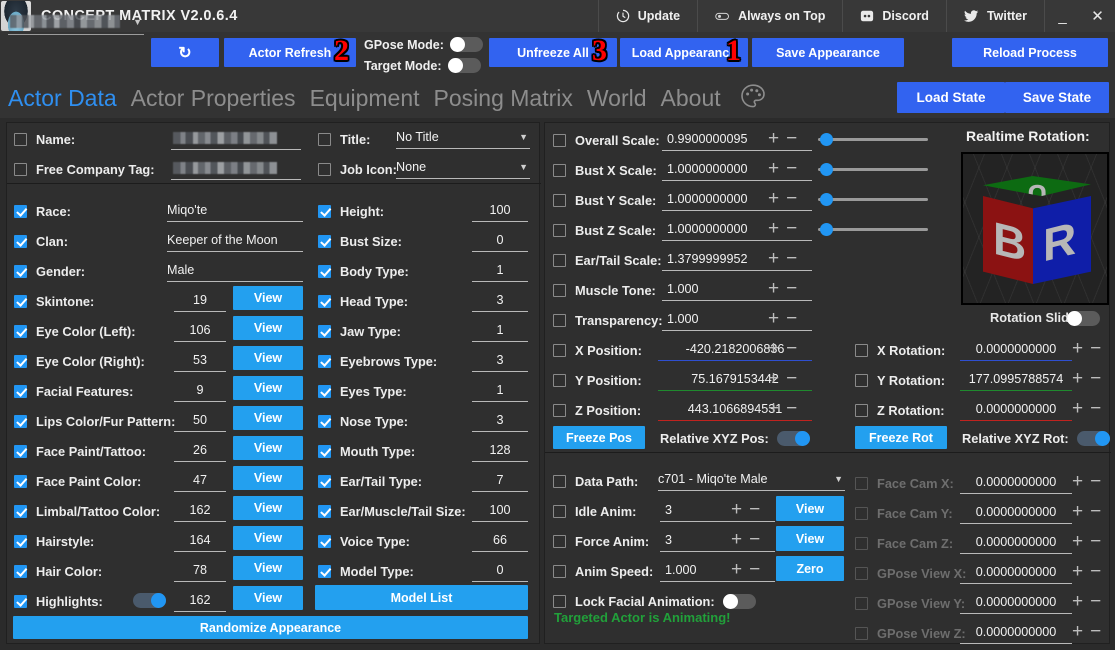  Describe the element at coordinates (1016, 409) in the screenshot. I see `z-rotation-input: 0.0000000000` at that location.